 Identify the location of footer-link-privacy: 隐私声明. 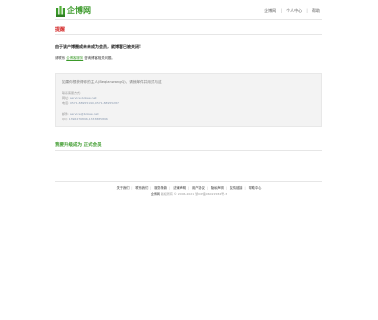
(217, 187).